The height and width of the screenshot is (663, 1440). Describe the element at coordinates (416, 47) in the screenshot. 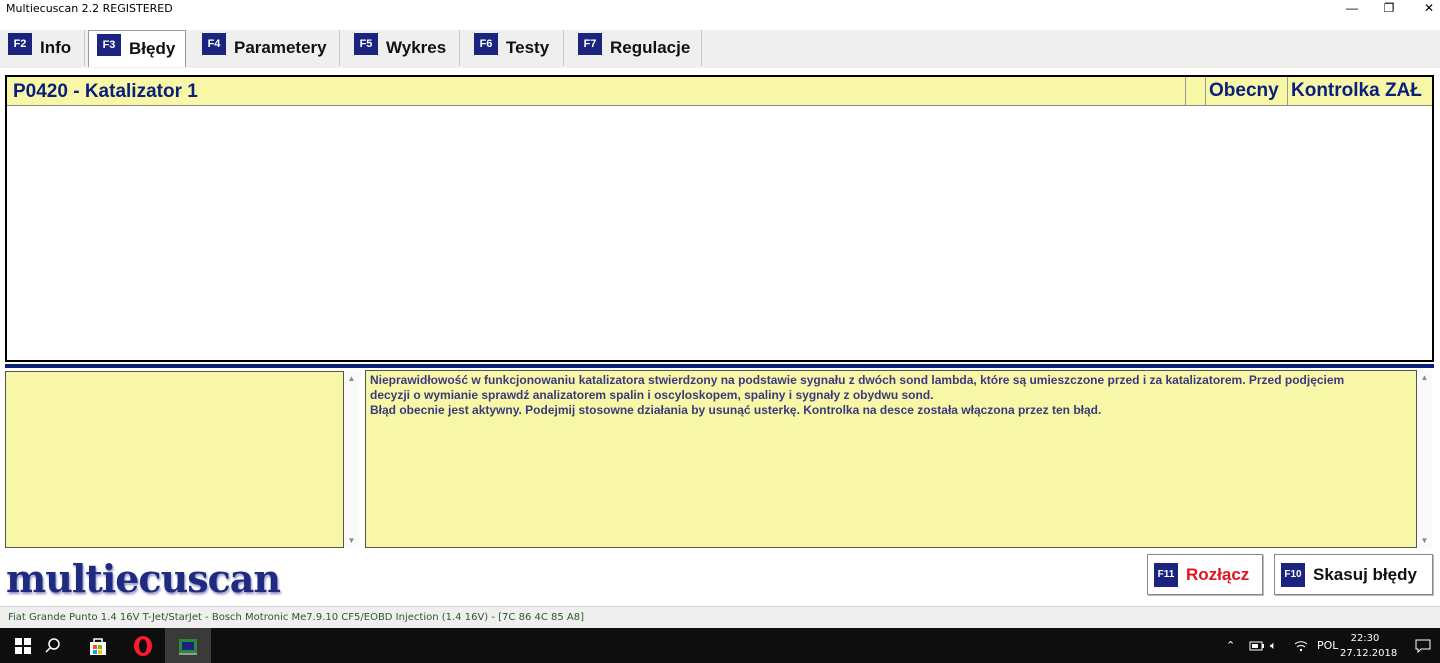

I see `tab-label: Wykres` at that location.